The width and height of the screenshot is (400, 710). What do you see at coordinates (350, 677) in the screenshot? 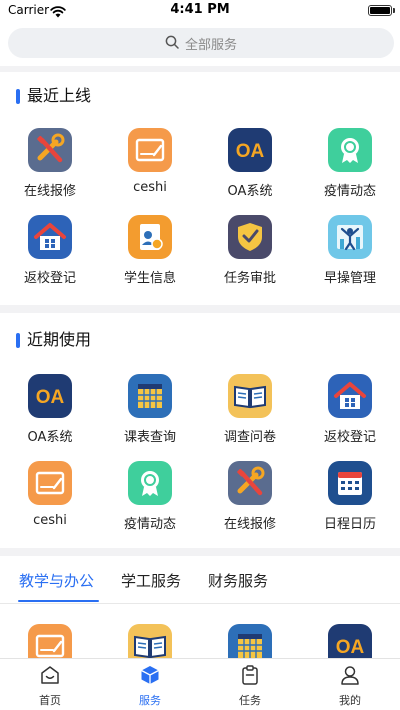
I see `user-icon` at bounding box center [350, 677].